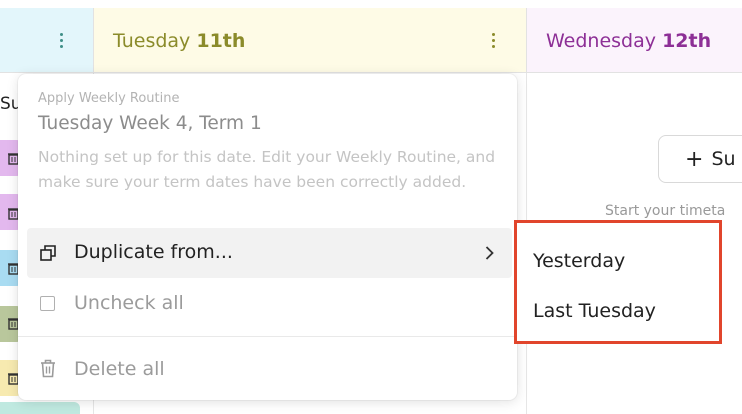 Image resolution: width=742 pixels, height=414 pixels. I want to click on tuesday-date-label: 11th, so click(221, 41).